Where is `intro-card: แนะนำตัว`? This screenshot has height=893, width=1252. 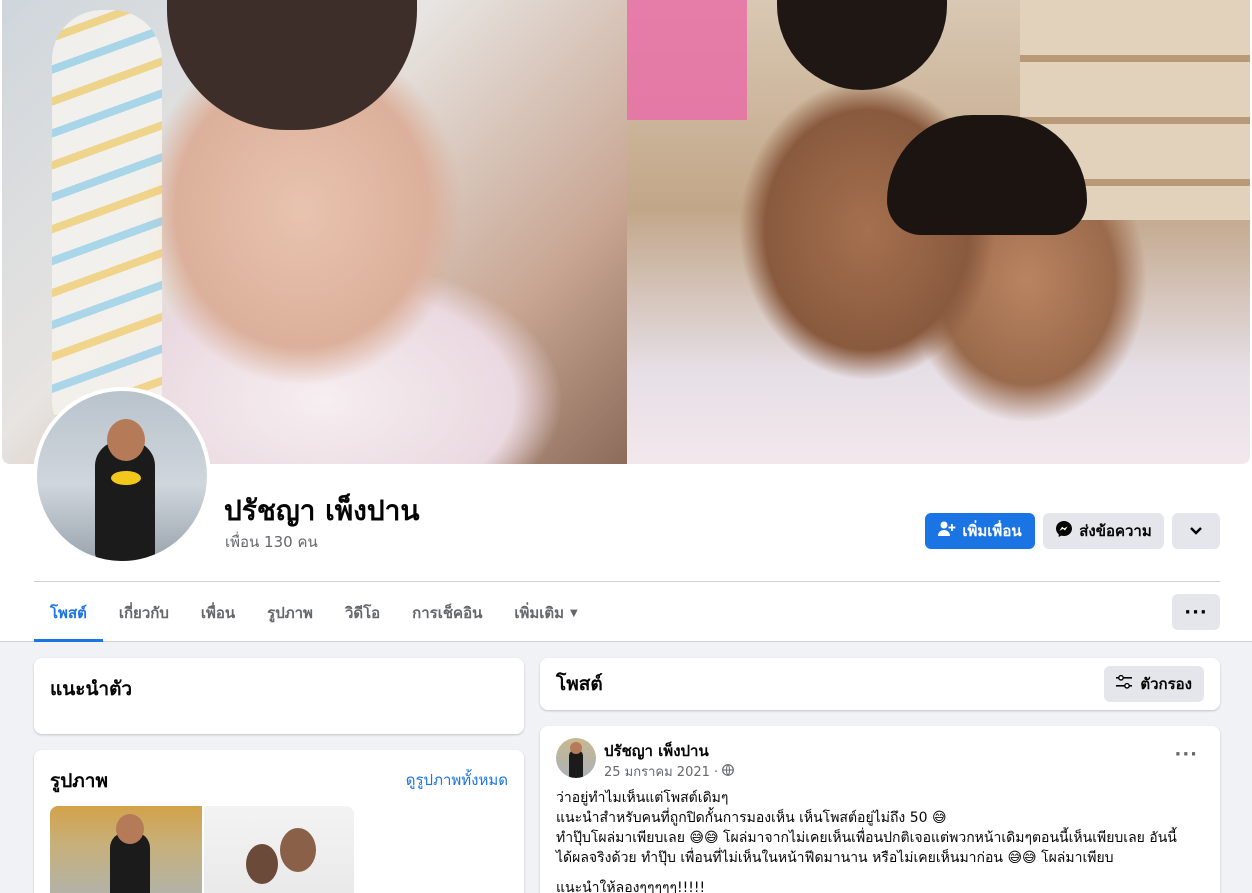 intro-card: แนะนำตัว is located at coordinates (279, 696).